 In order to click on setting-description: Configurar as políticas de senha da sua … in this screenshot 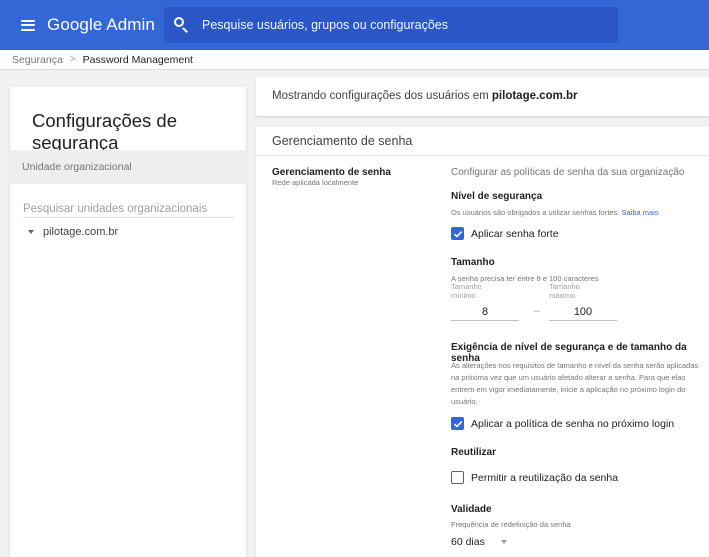, I will do `click(568, 172)`.